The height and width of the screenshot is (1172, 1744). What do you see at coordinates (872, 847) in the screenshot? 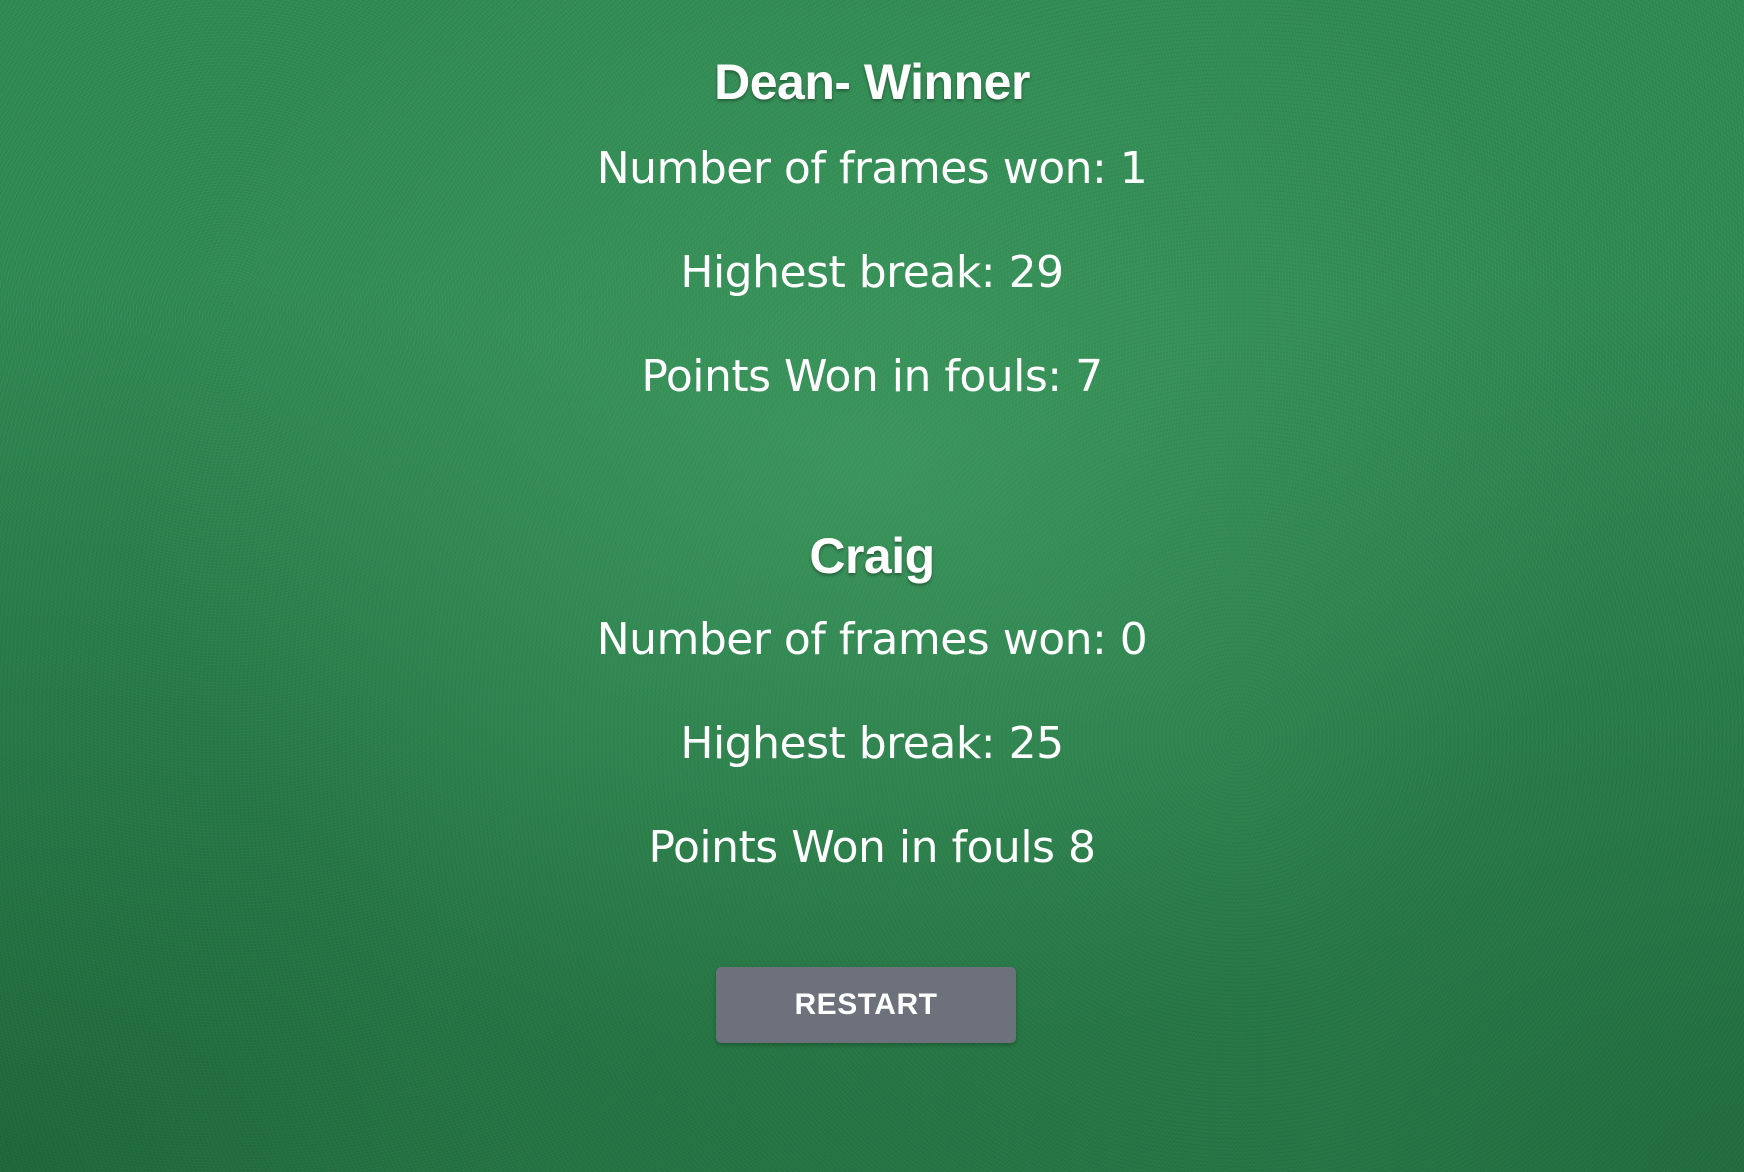
I see `player-2-foul-points: Points Won in fouls 8` at bounding box center [872, 847].